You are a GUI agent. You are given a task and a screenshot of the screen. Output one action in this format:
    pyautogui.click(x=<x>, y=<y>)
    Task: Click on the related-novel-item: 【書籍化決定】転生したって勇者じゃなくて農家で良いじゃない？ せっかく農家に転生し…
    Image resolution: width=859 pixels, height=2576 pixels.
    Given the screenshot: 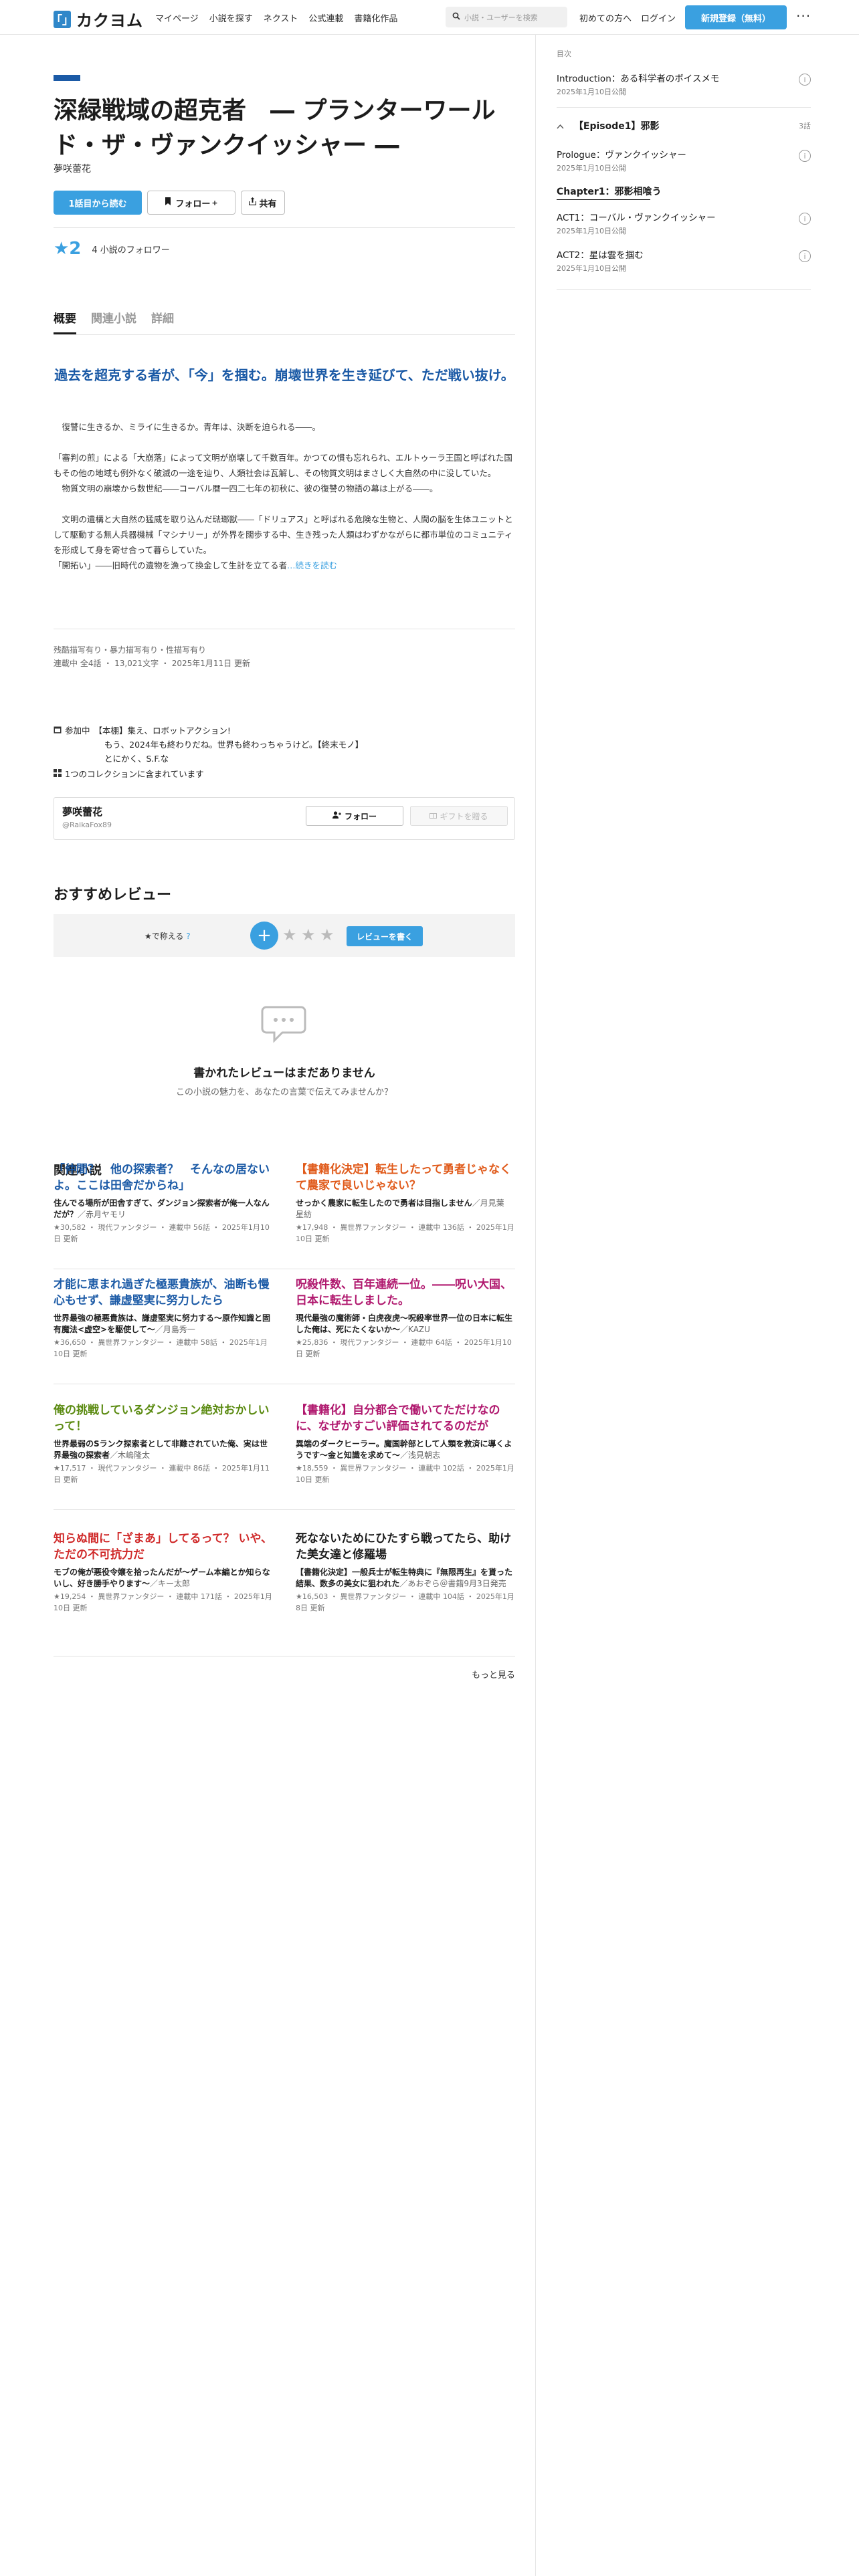 What is the action you would take?
    pyautogui.click(x=406, y=1203)
    